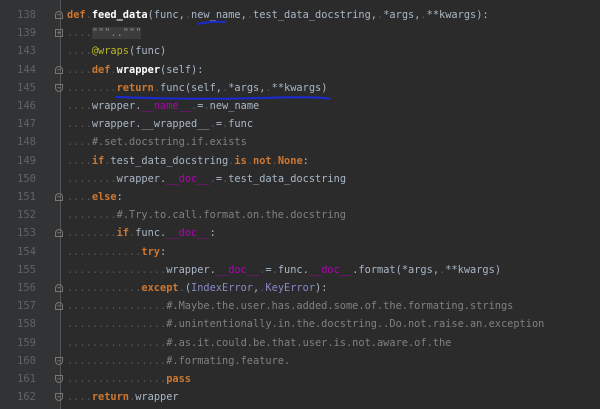 The height and width of the screenshot is (409, 600). What do you see at coordinates (223, 60) in the screenshot?
I see `handwritten-annotations` at bounding box center [223, 60].